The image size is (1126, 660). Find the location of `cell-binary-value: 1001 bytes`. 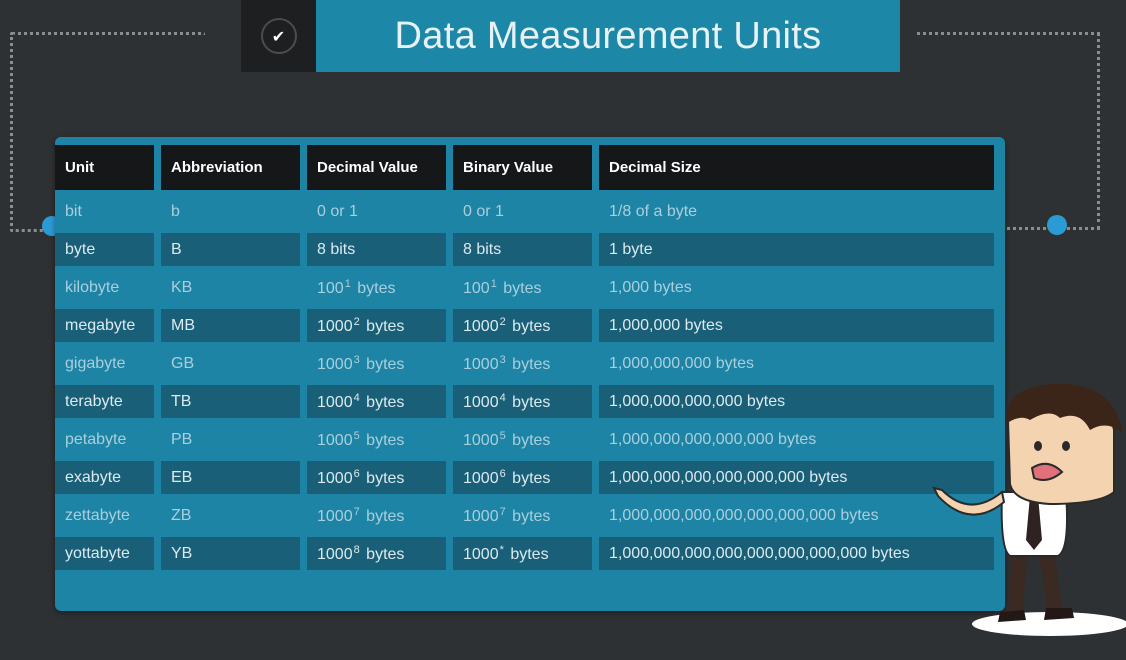

cell-binary-value: 1001 bytes is located at coordinates (522, 287).